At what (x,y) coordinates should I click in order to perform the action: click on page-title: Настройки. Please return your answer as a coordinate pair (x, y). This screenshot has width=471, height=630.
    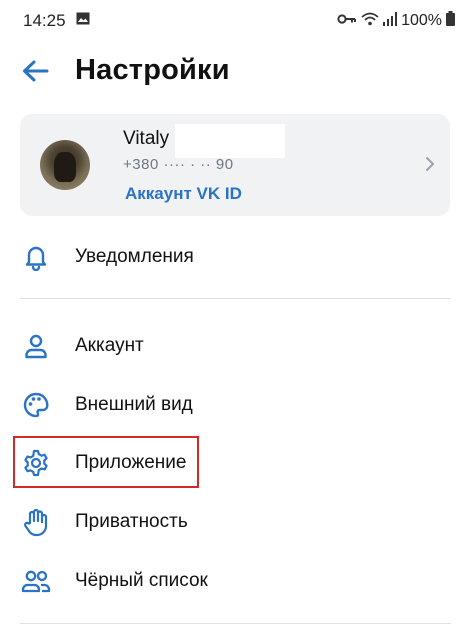
    Looking at the image, I should click on (152, 70).